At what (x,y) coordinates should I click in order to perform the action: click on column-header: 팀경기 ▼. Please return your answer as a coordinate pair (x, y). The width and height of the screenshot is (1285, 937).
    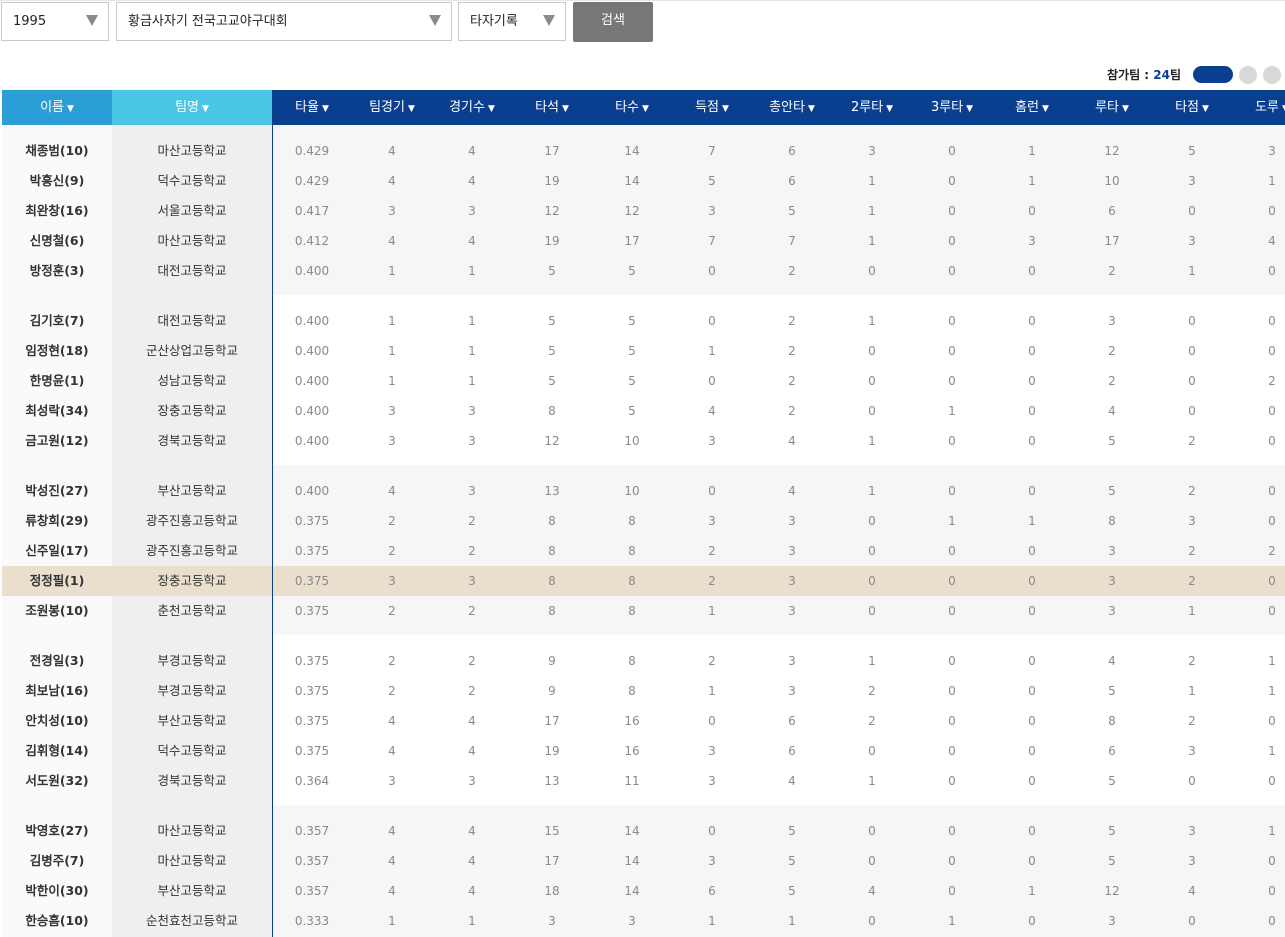
    Looking at the image, I should click on (392, 107).